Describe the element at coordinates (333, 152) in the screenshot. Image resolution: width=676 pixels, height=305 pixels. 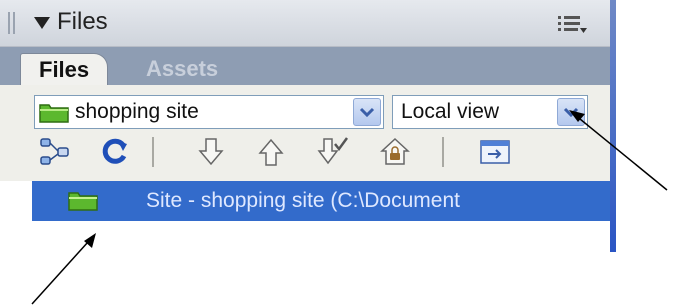
I see `check-out-icon` at that location.